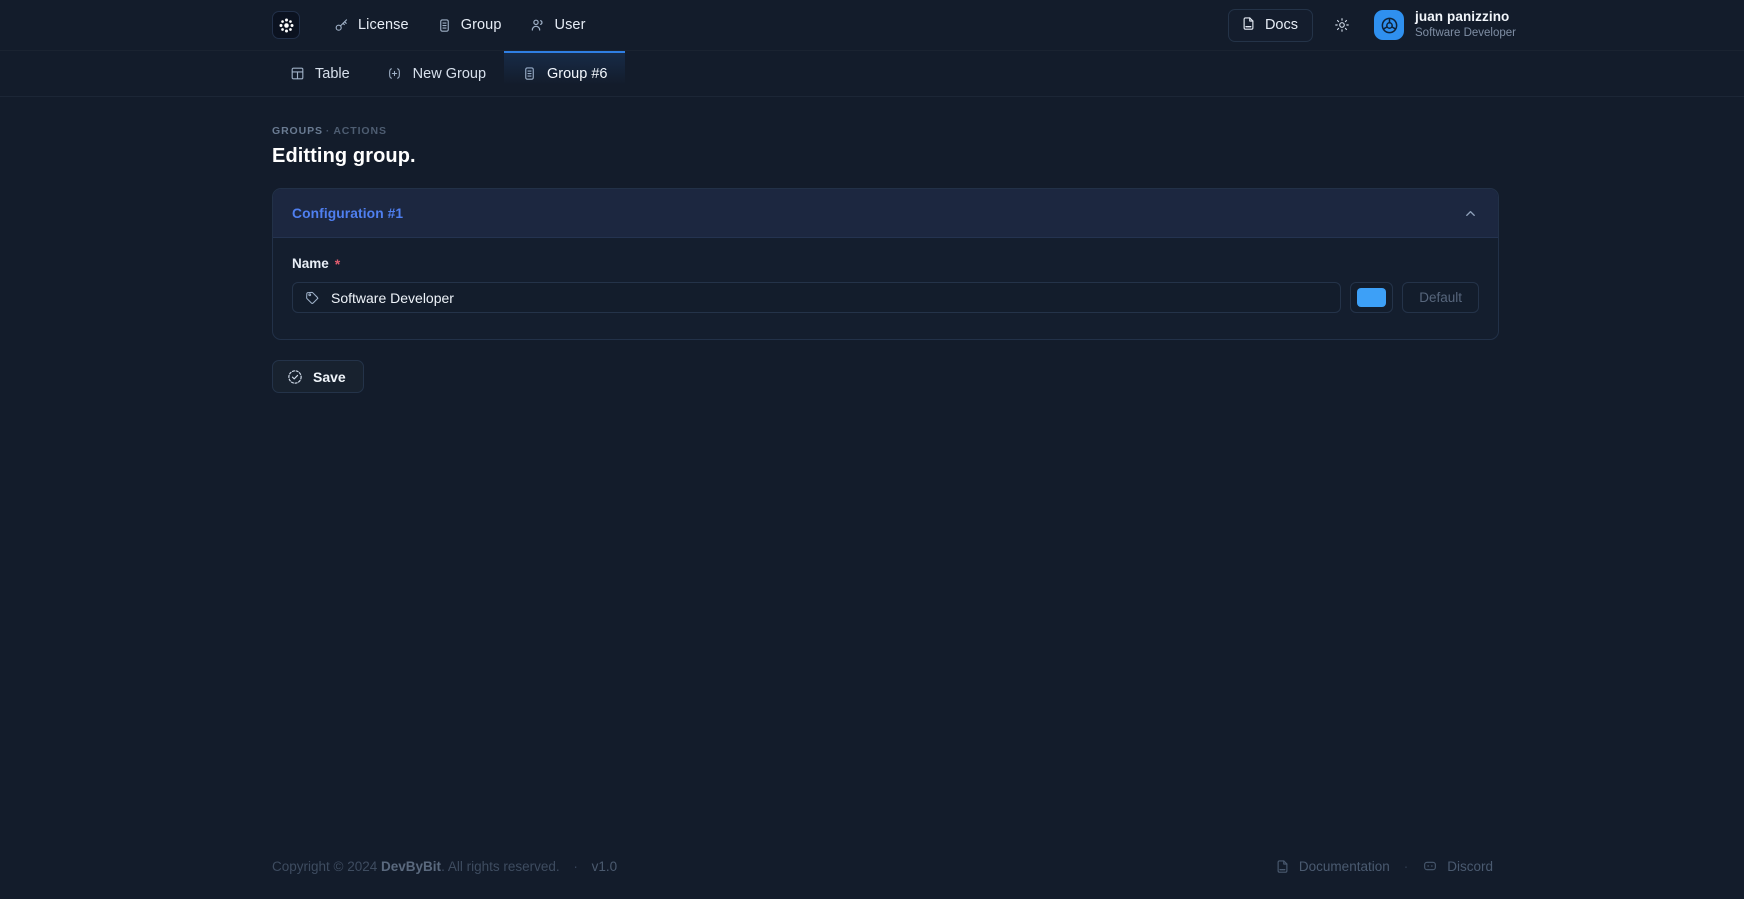 This screenshot has width=1744, height=899. I want to click on default-button: Default, so click(1440, 297).